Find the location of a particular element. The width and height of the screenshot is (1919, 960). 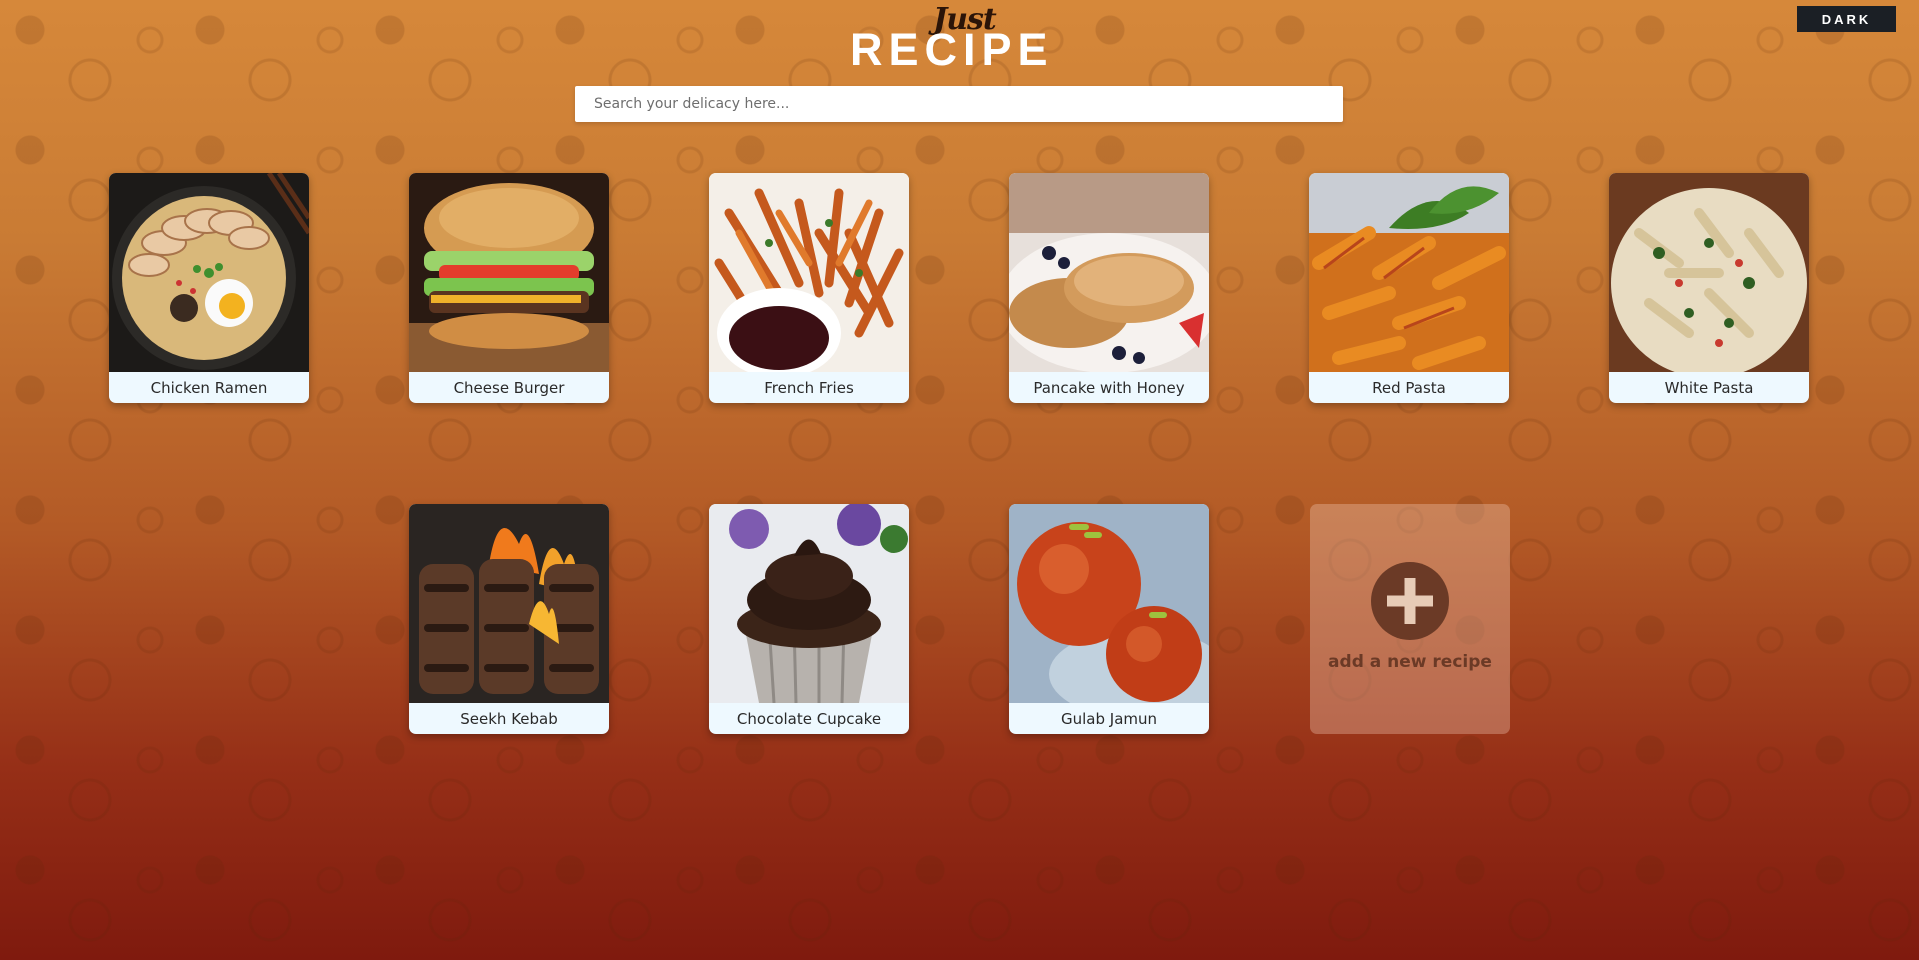

recipe-card-pancake-with-honey: Pancake with Honey is located at coordinates (1109, 288).